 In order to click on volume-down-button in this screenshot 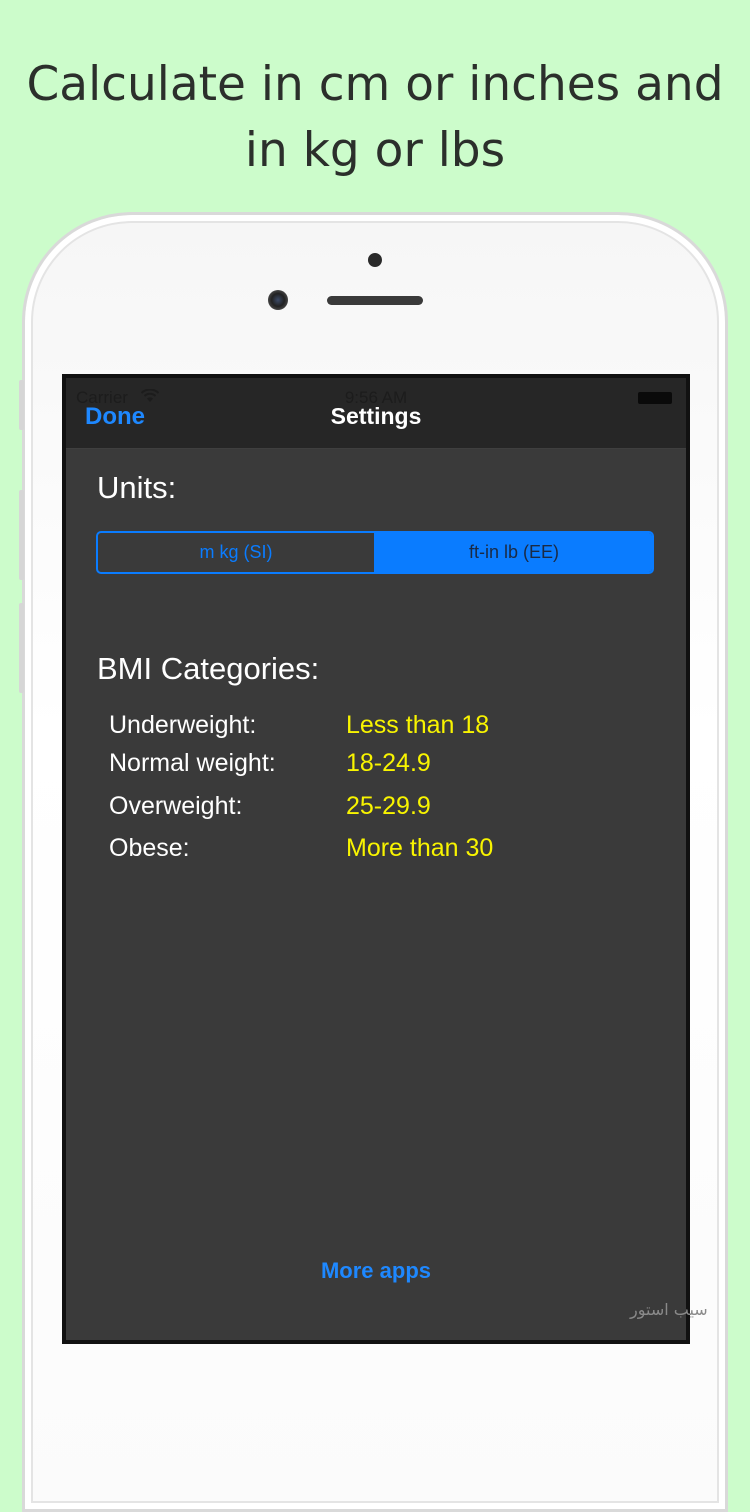, I will do `click(21, 648)`.